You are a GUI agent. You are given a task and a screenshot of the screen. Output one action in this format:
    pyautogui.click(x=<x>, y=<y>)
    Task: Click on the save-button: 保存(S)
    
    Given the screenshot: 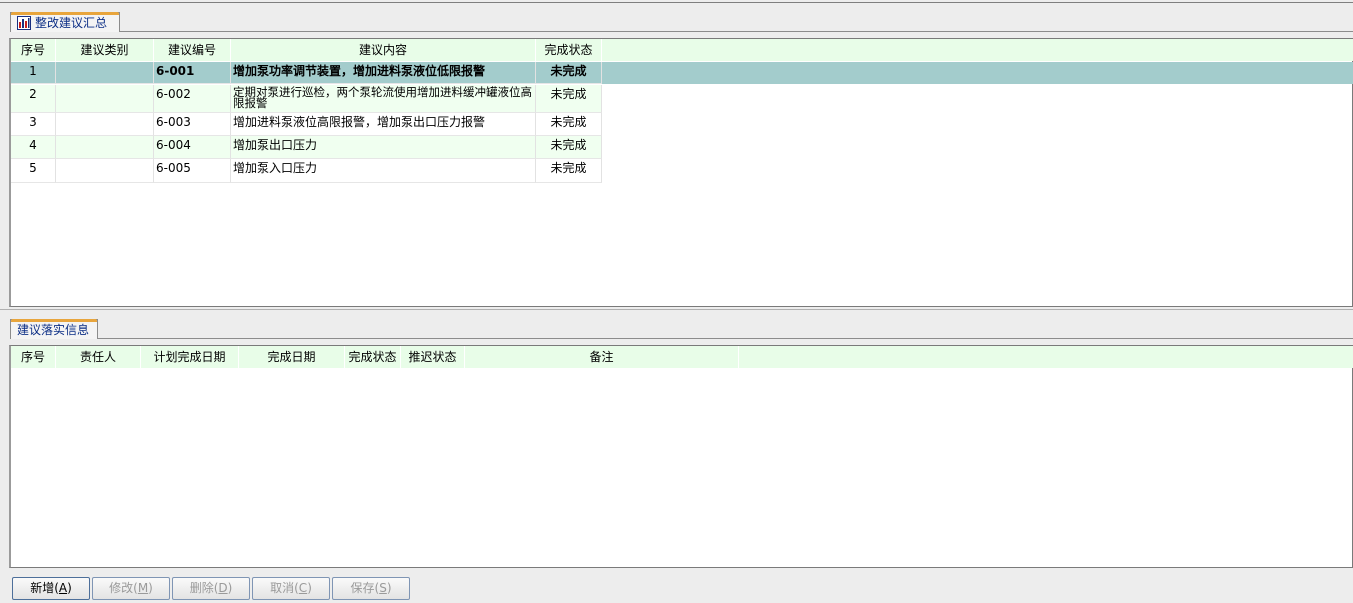 What is the action you would take?
    pyautogui.click(x=371, y=588)
    